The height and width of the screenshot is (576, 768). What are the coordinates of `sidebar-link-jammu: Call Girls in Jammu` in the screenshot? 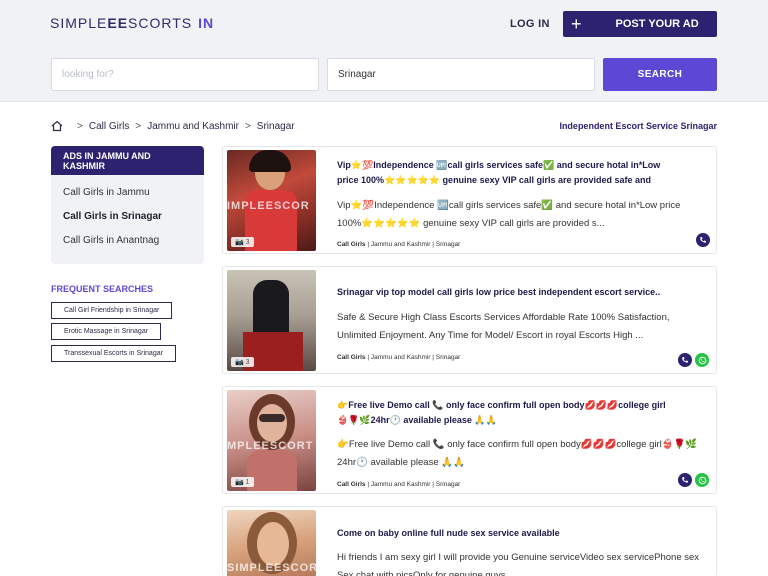 It's located at (127, 192).